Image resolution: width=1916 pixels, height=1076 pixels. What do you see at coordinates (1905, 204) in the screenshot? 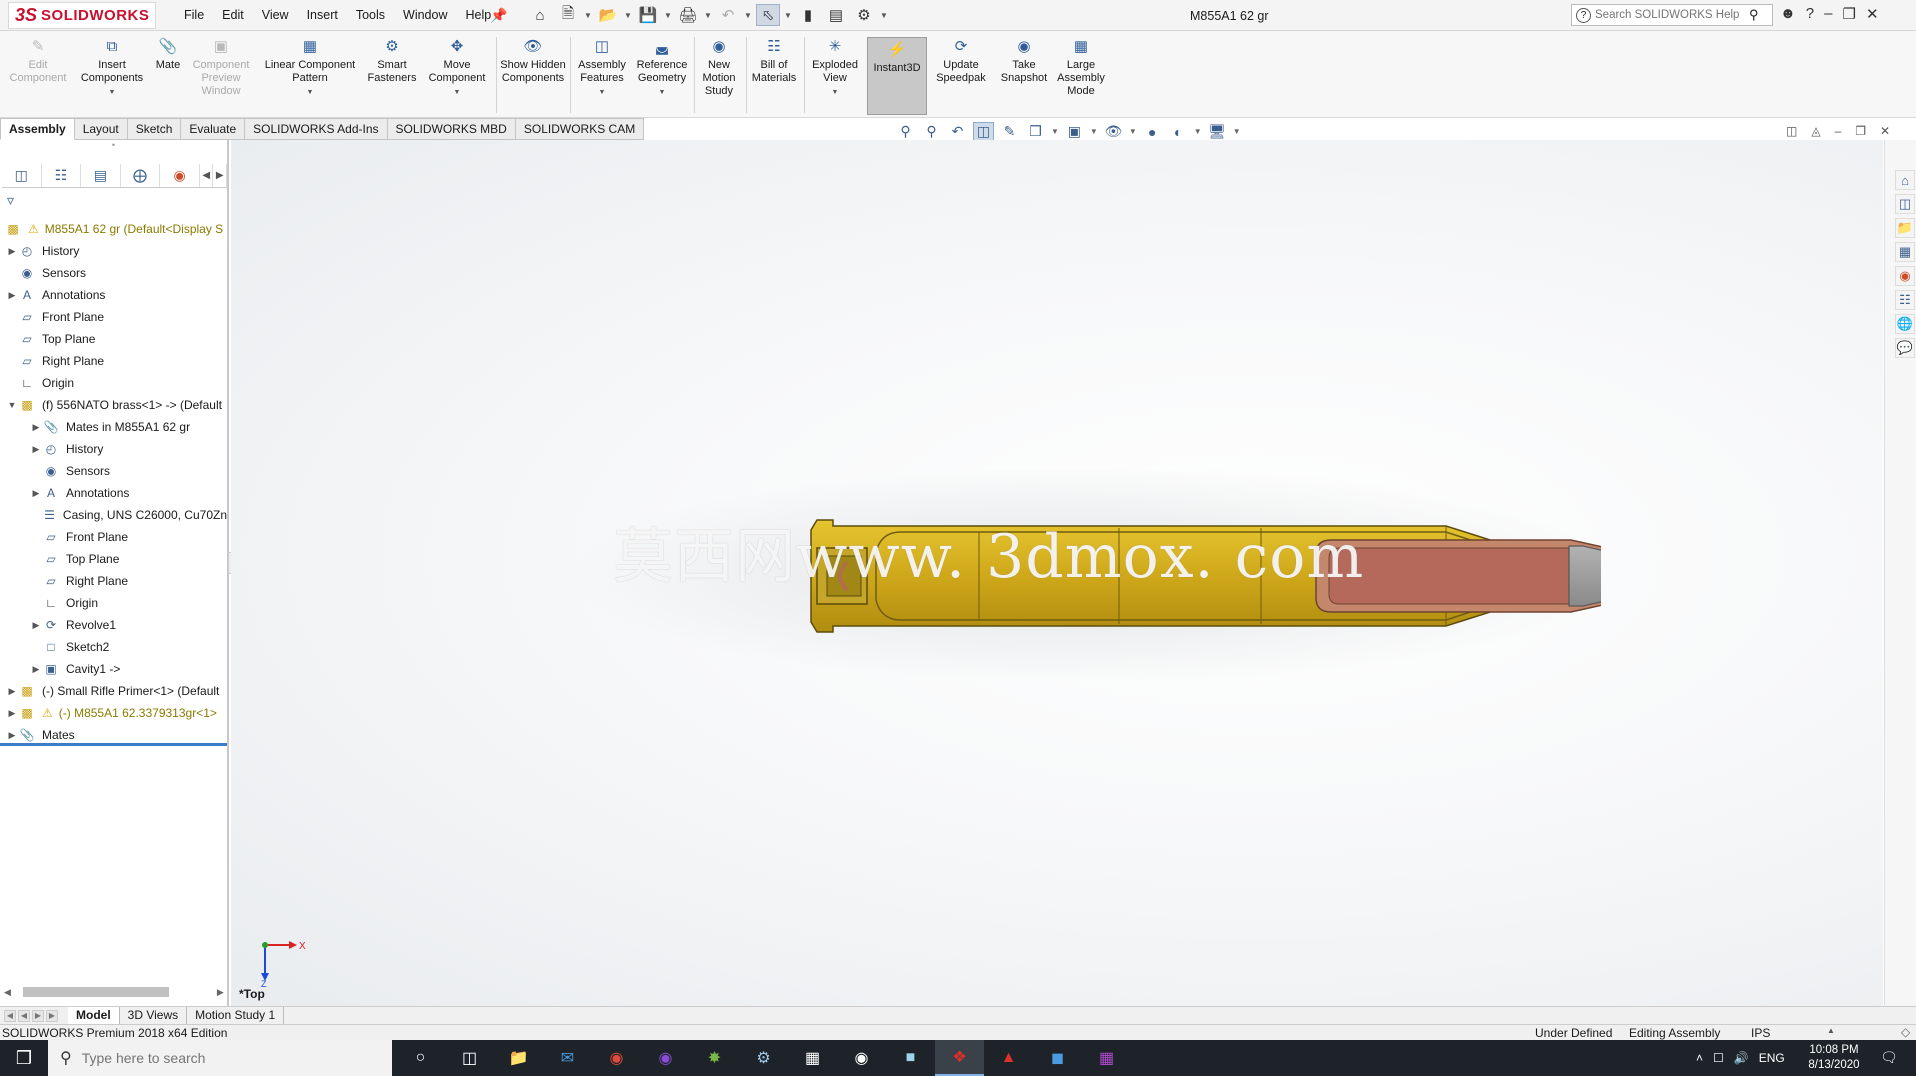
I see `design-library-icon: ◫` at bounding box center [1905, 204].